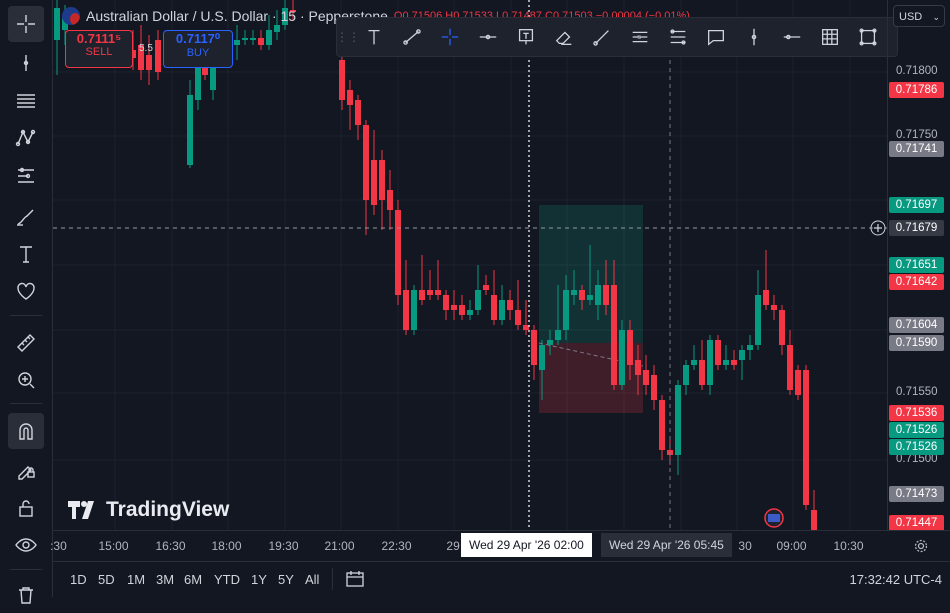 The height and width of the screenshot is (613, 950). What do you see at coordinates (26, 24) in the screenshot?
I see `crosshair-tool-icon` at bounding box center [26, 24].